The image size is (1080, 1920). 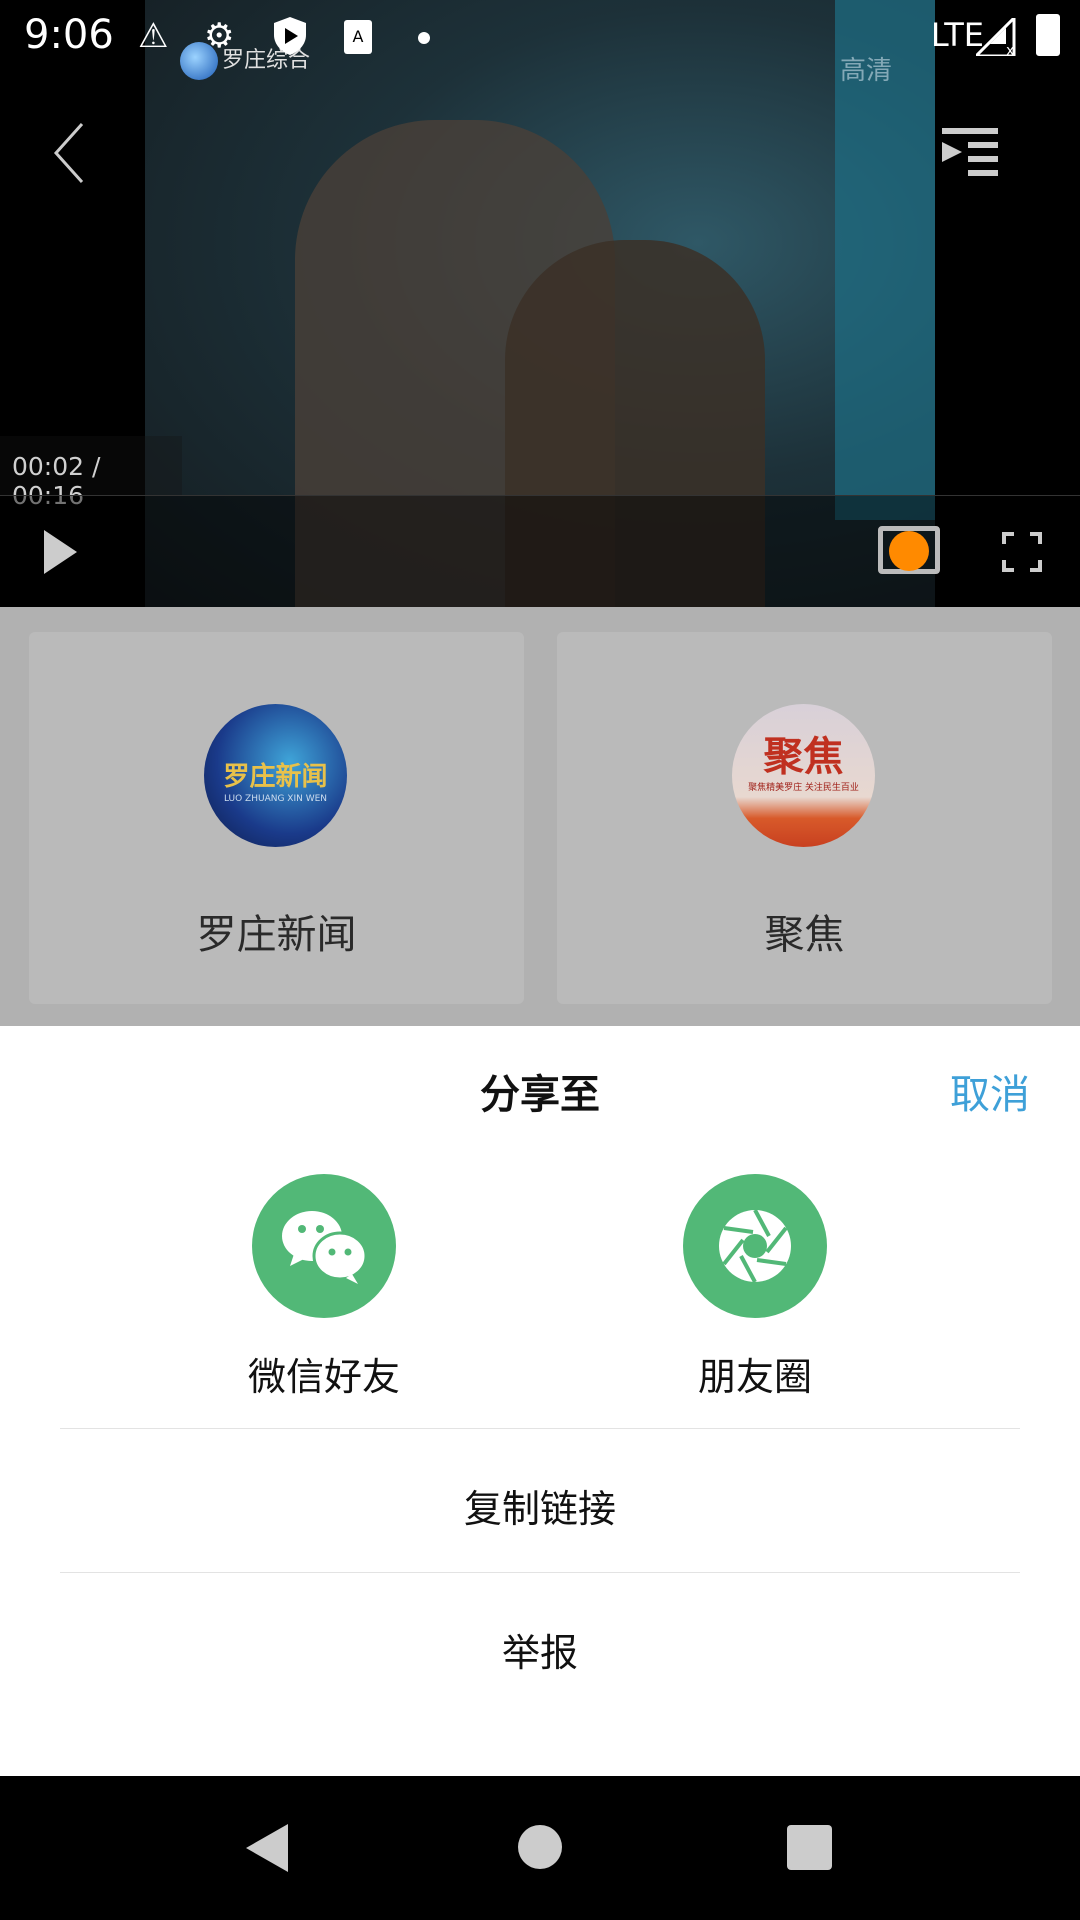 I want to click on program-logo: 聚焦 聚焦精美罗庄 关注民生百业, so click(x=803, y=775).